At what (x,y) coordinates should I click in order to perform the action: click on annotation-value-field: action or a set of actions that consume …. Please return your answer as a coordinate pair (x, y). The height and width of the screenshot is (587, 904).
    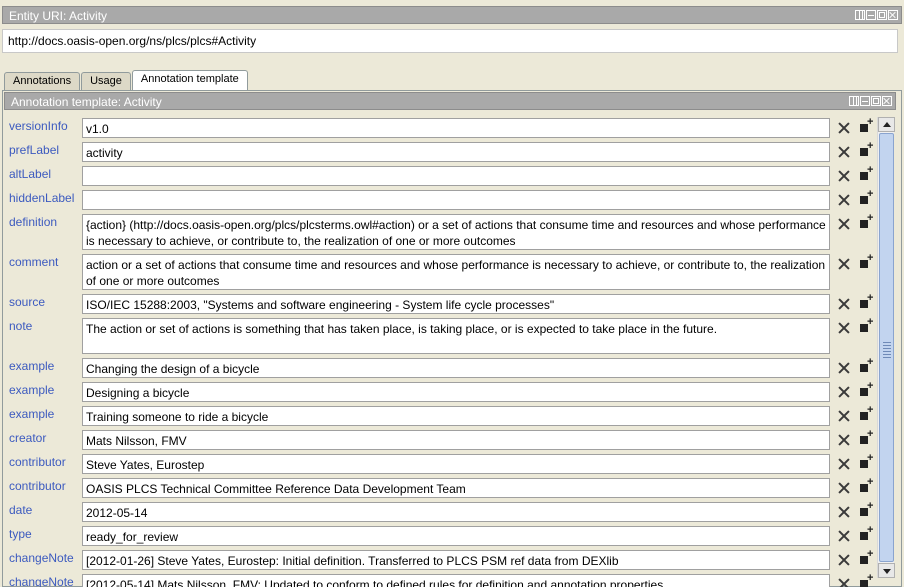
    Looking at the image, I should click on (456, 272).